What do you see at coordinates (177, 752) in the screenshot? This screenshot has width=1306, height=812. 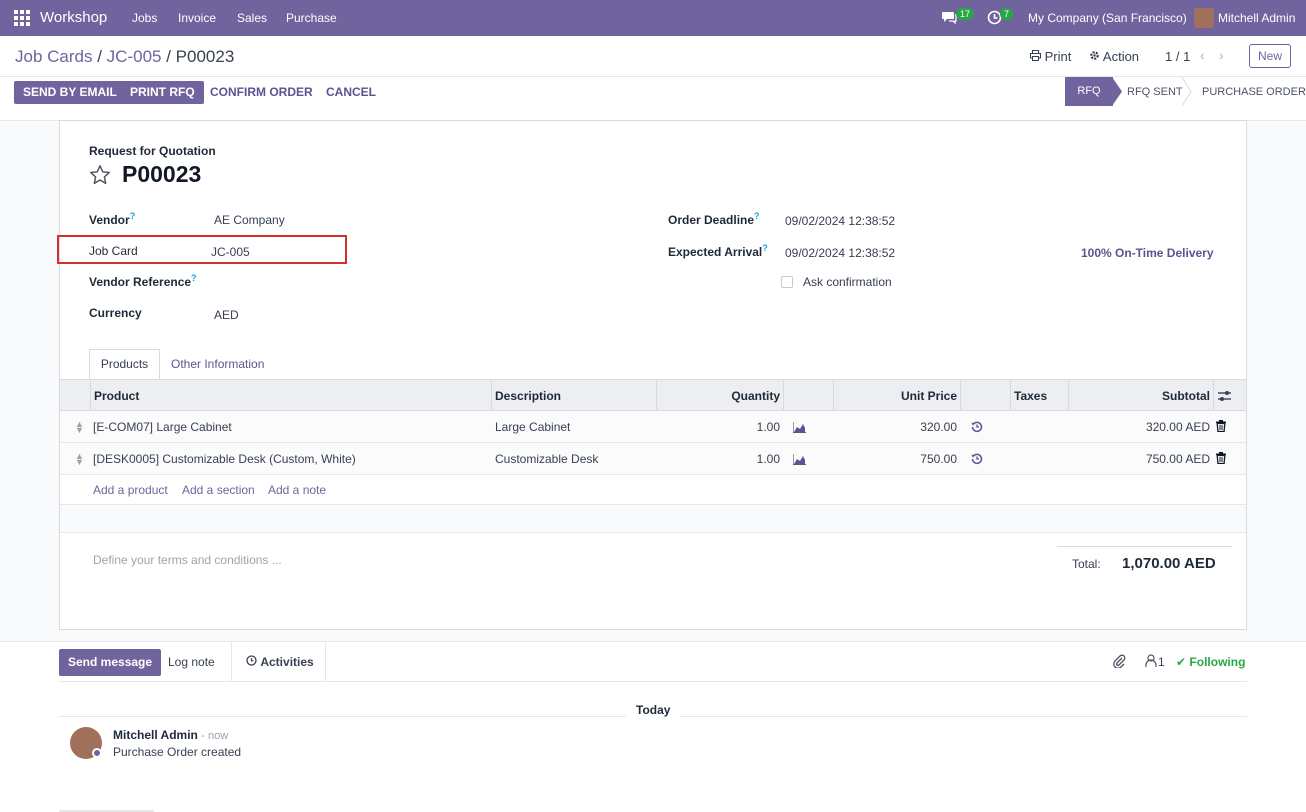 I see `message-body: Purchase Order created` at bounding box center [177, 752].